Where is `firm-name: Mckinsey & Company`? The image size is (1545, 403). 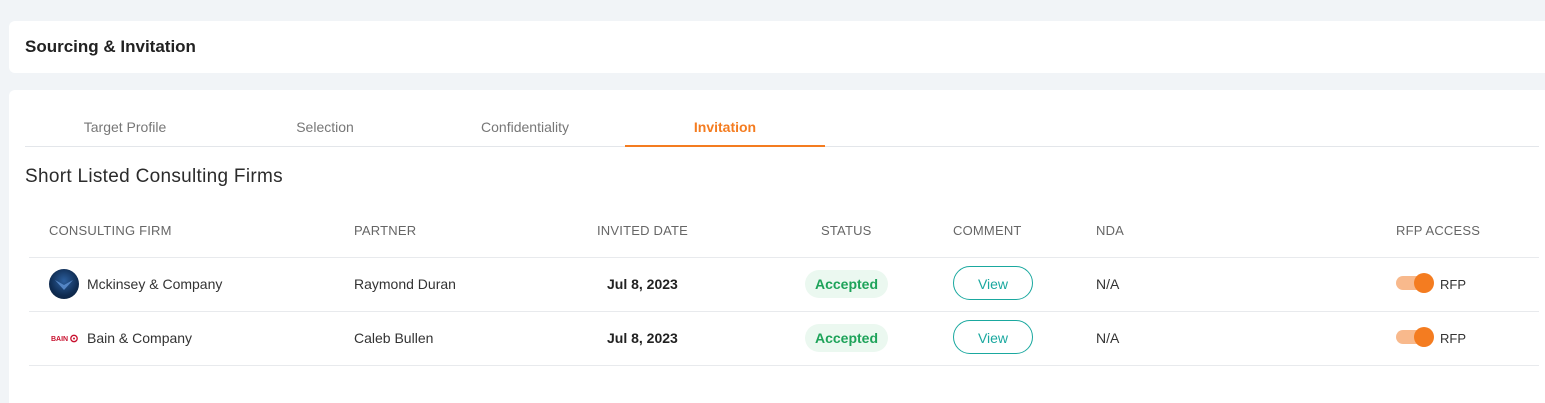
firm-name: Mckinsey & Company is located at coordinates (155, 284).